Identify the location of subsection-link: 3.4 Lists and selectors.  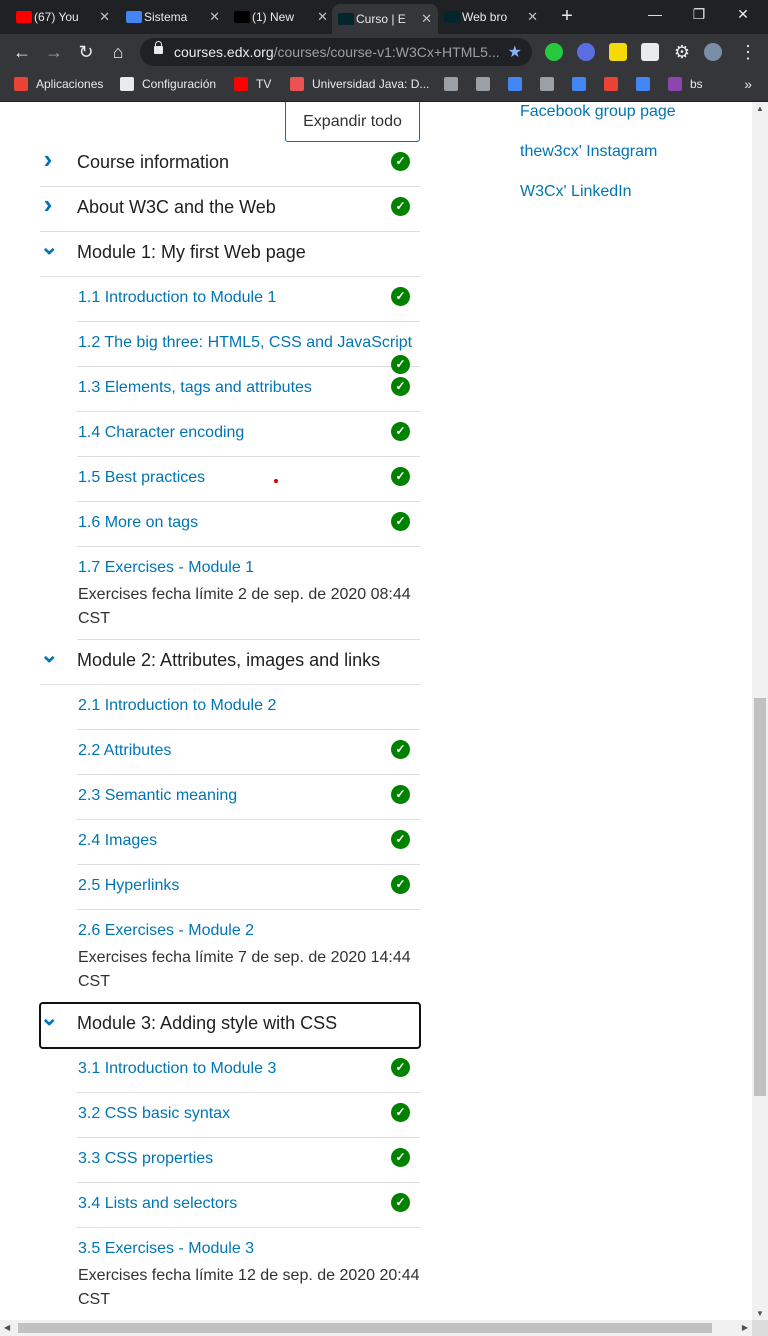
(157, 1204).